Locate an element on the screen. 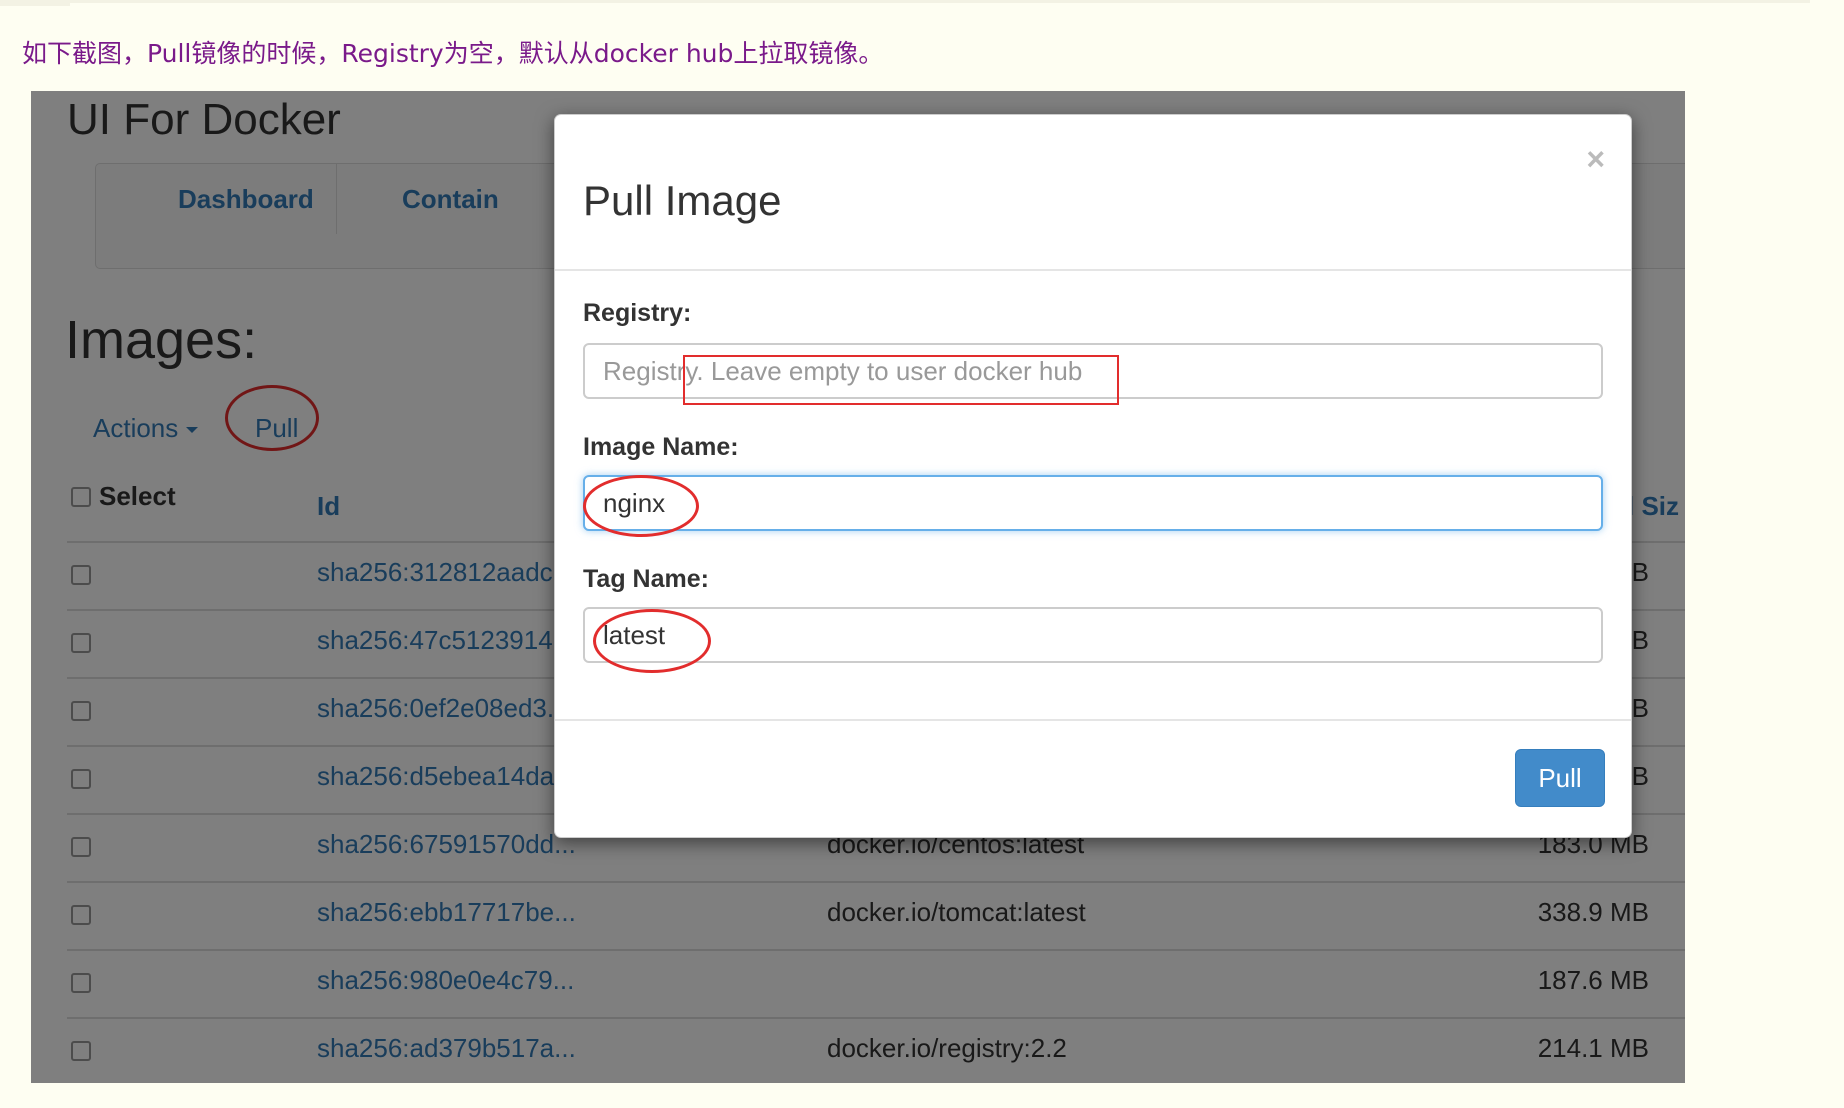  modal-title: Pull Image is located at coordinates (682, 200).